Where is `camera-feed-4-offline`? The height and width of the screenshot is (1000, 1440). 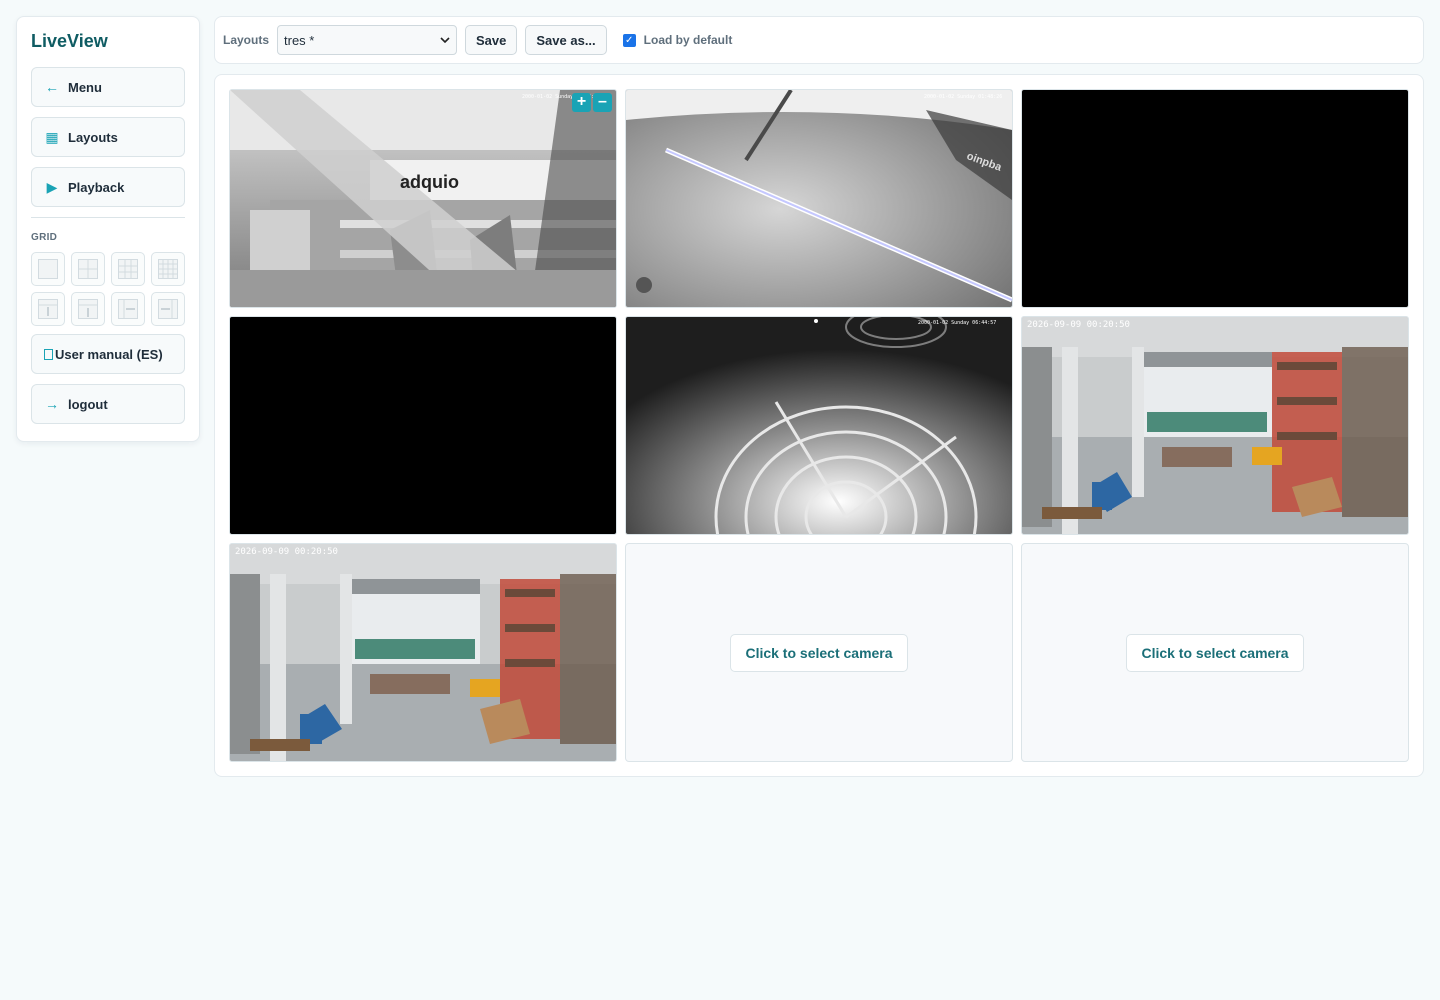
camera-feed-4-offline is located at coordinates (423, 425).